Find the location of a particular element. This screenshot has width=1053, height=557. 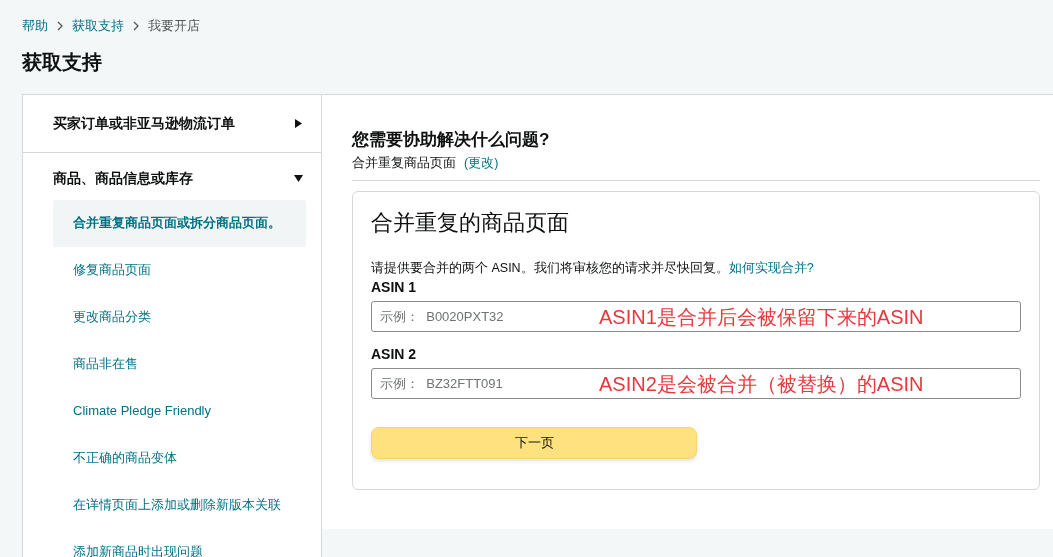

sidebar-item: 合并重复商品页面或拆分商品页面。 is located at coordinates (179, 223).